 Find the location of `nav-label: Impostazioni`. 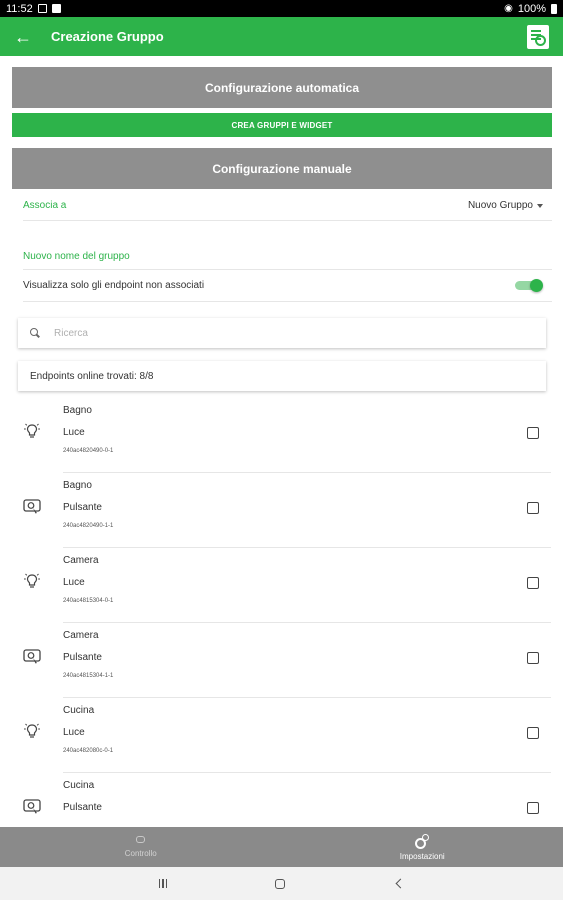

nav-label: Impostazioni is located at coordinates (422, 856).